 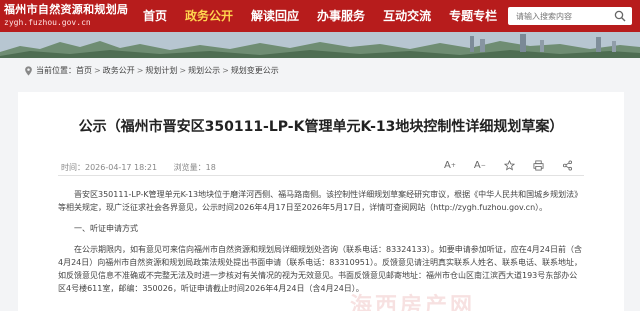 What do you see at coordinates (209, 16) in the screenshot?
I see `nav-government-affairs: 政务公开` at bounding box center [209, 16].